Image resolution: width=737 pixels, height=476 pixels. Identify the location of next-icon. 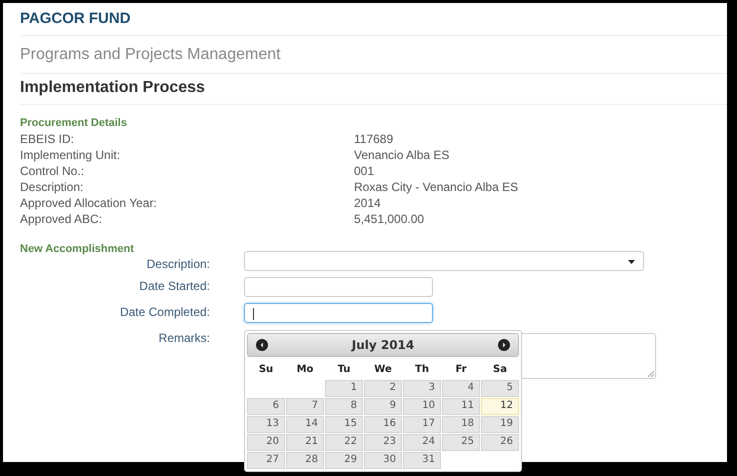
(504, 345).